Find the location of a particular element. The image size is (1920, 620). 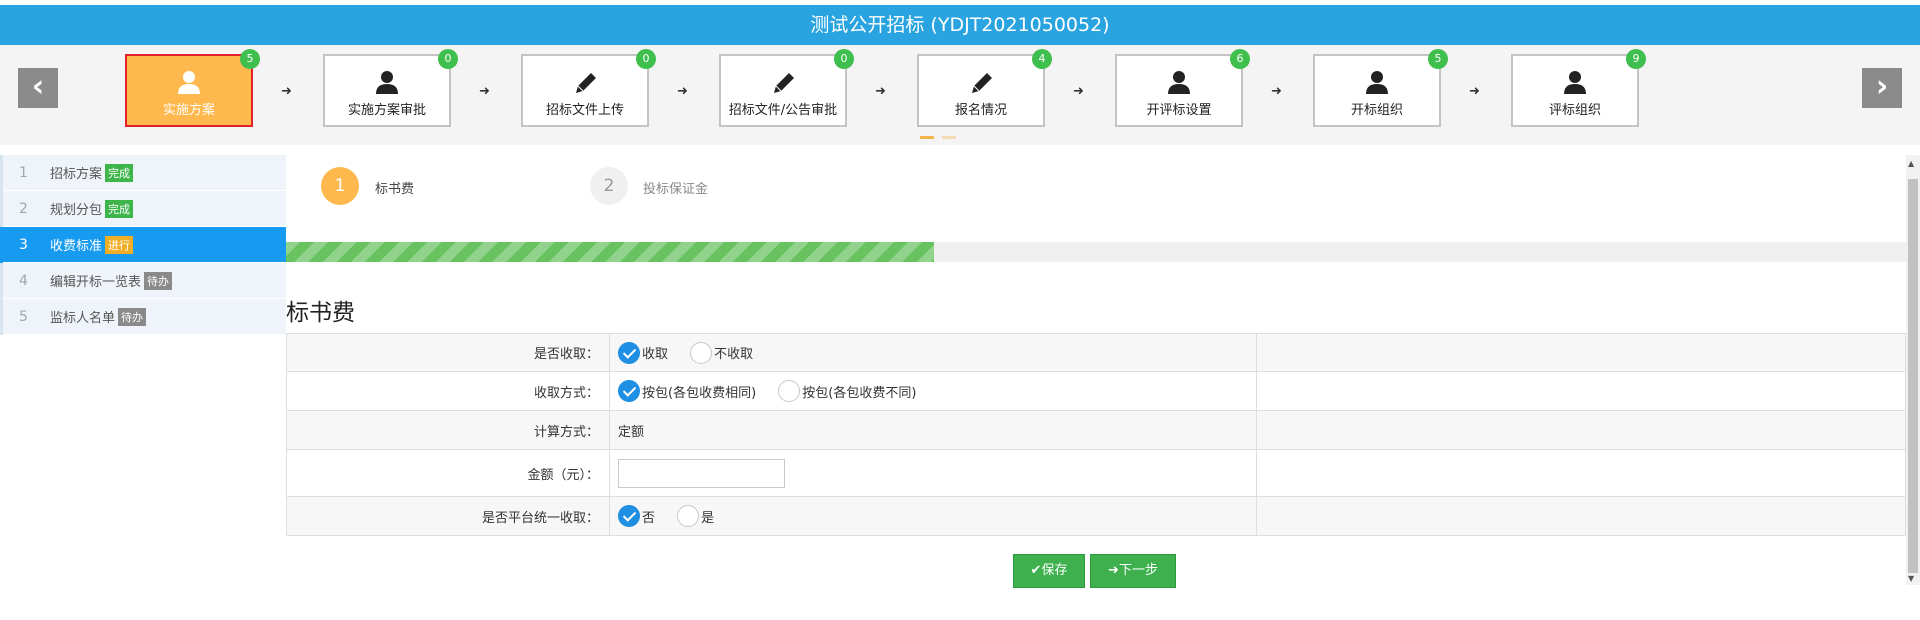

step-label: 评标组织 is located at coordinates (1574, 110).